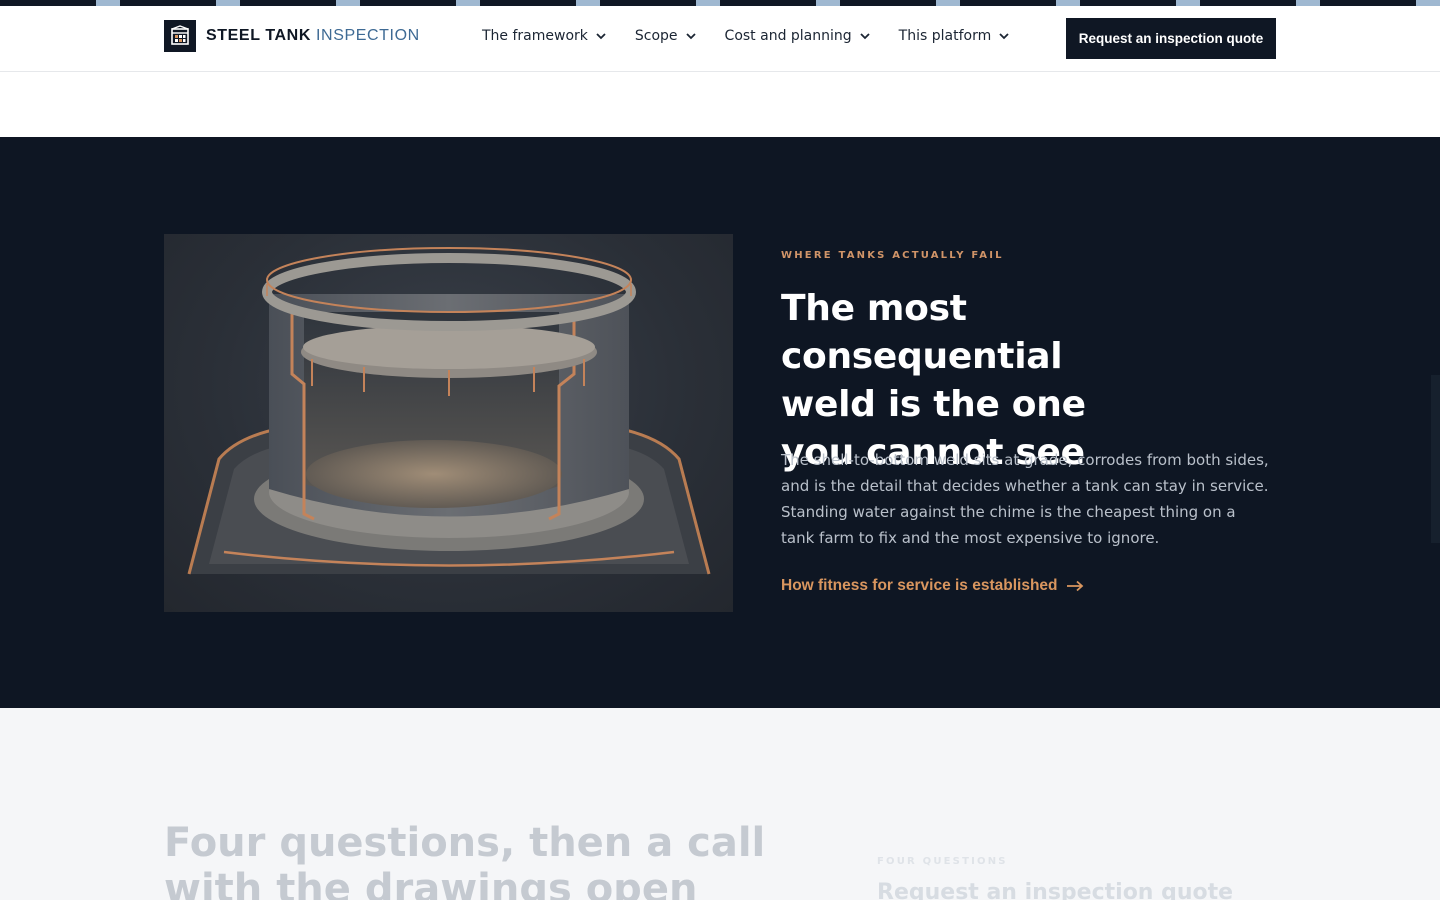  I want to click on logo-wordmark: STEEL TANK INSPECTION, so click(313, 36).